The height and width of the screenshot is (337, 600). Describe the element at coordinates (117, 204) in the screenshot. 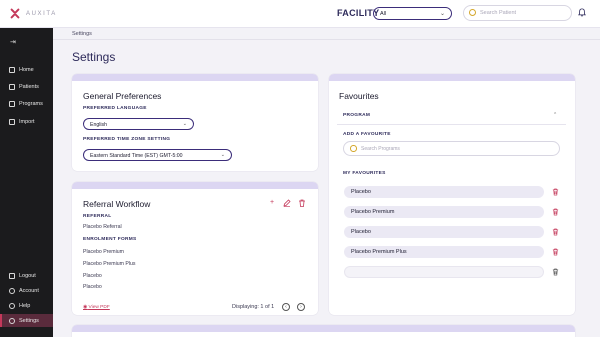

I see `referral-workflow-title: Referral Workflow` at that location.